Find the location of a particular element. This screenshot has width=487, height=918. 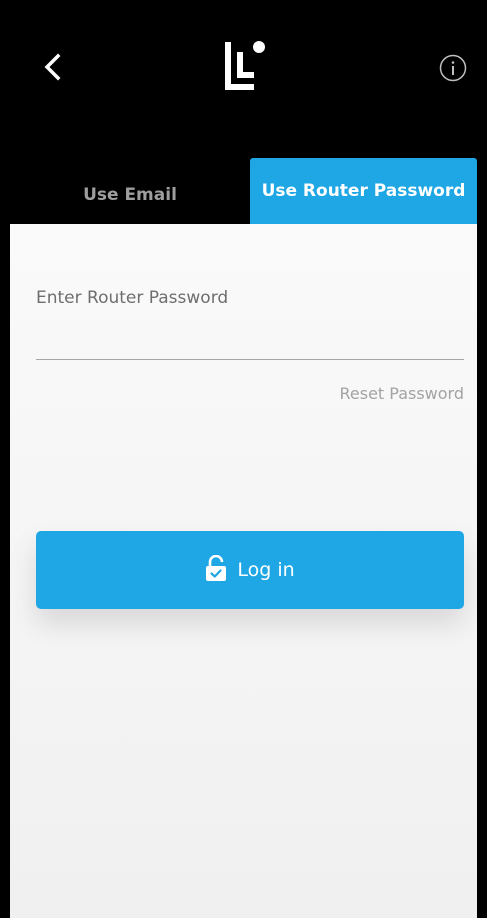

login-button: Log in is located at coordinates (250, 570).